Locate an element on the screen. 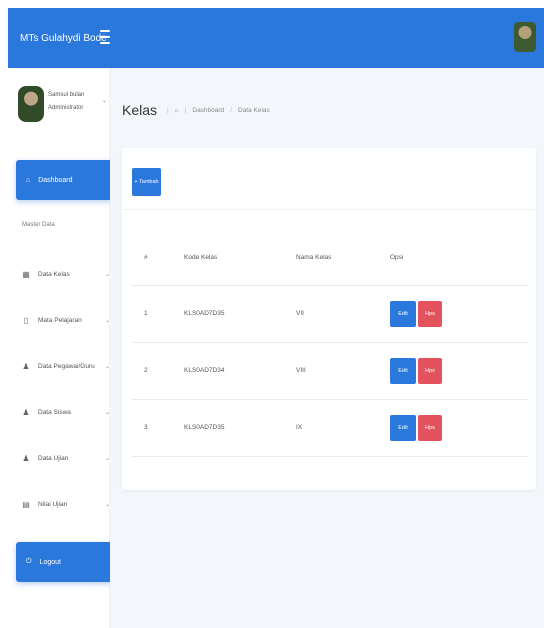  card-header: + Tambah is located at coordinates (329, 179).